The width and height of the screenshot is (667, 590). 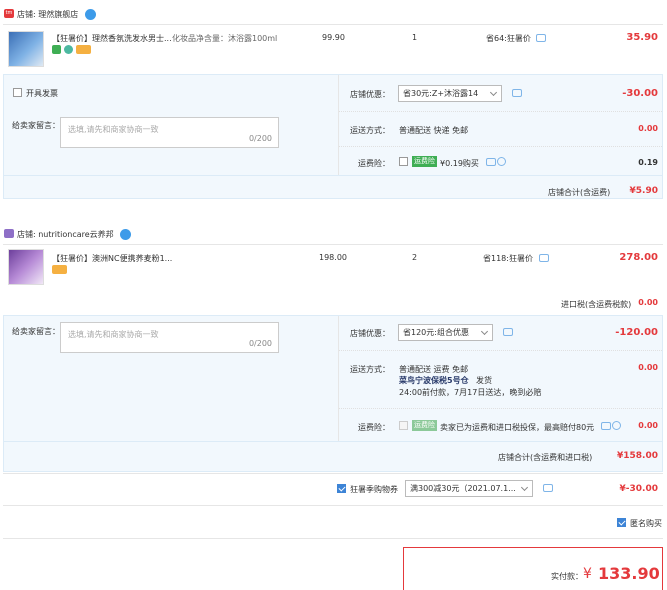 I want to click on subtotal-label: 店铺合计(含运费和进口税), so click(x=545, y=457).